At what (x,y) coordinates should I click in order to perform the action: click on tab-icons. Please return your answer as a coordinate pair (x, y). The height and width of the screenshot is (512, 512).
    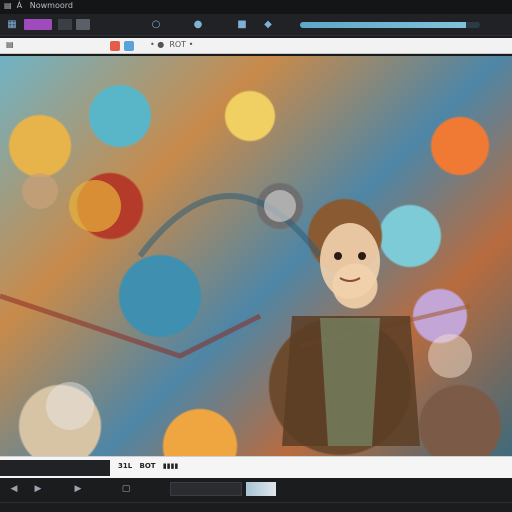
    Looking at the image, I should click on (122, 46).